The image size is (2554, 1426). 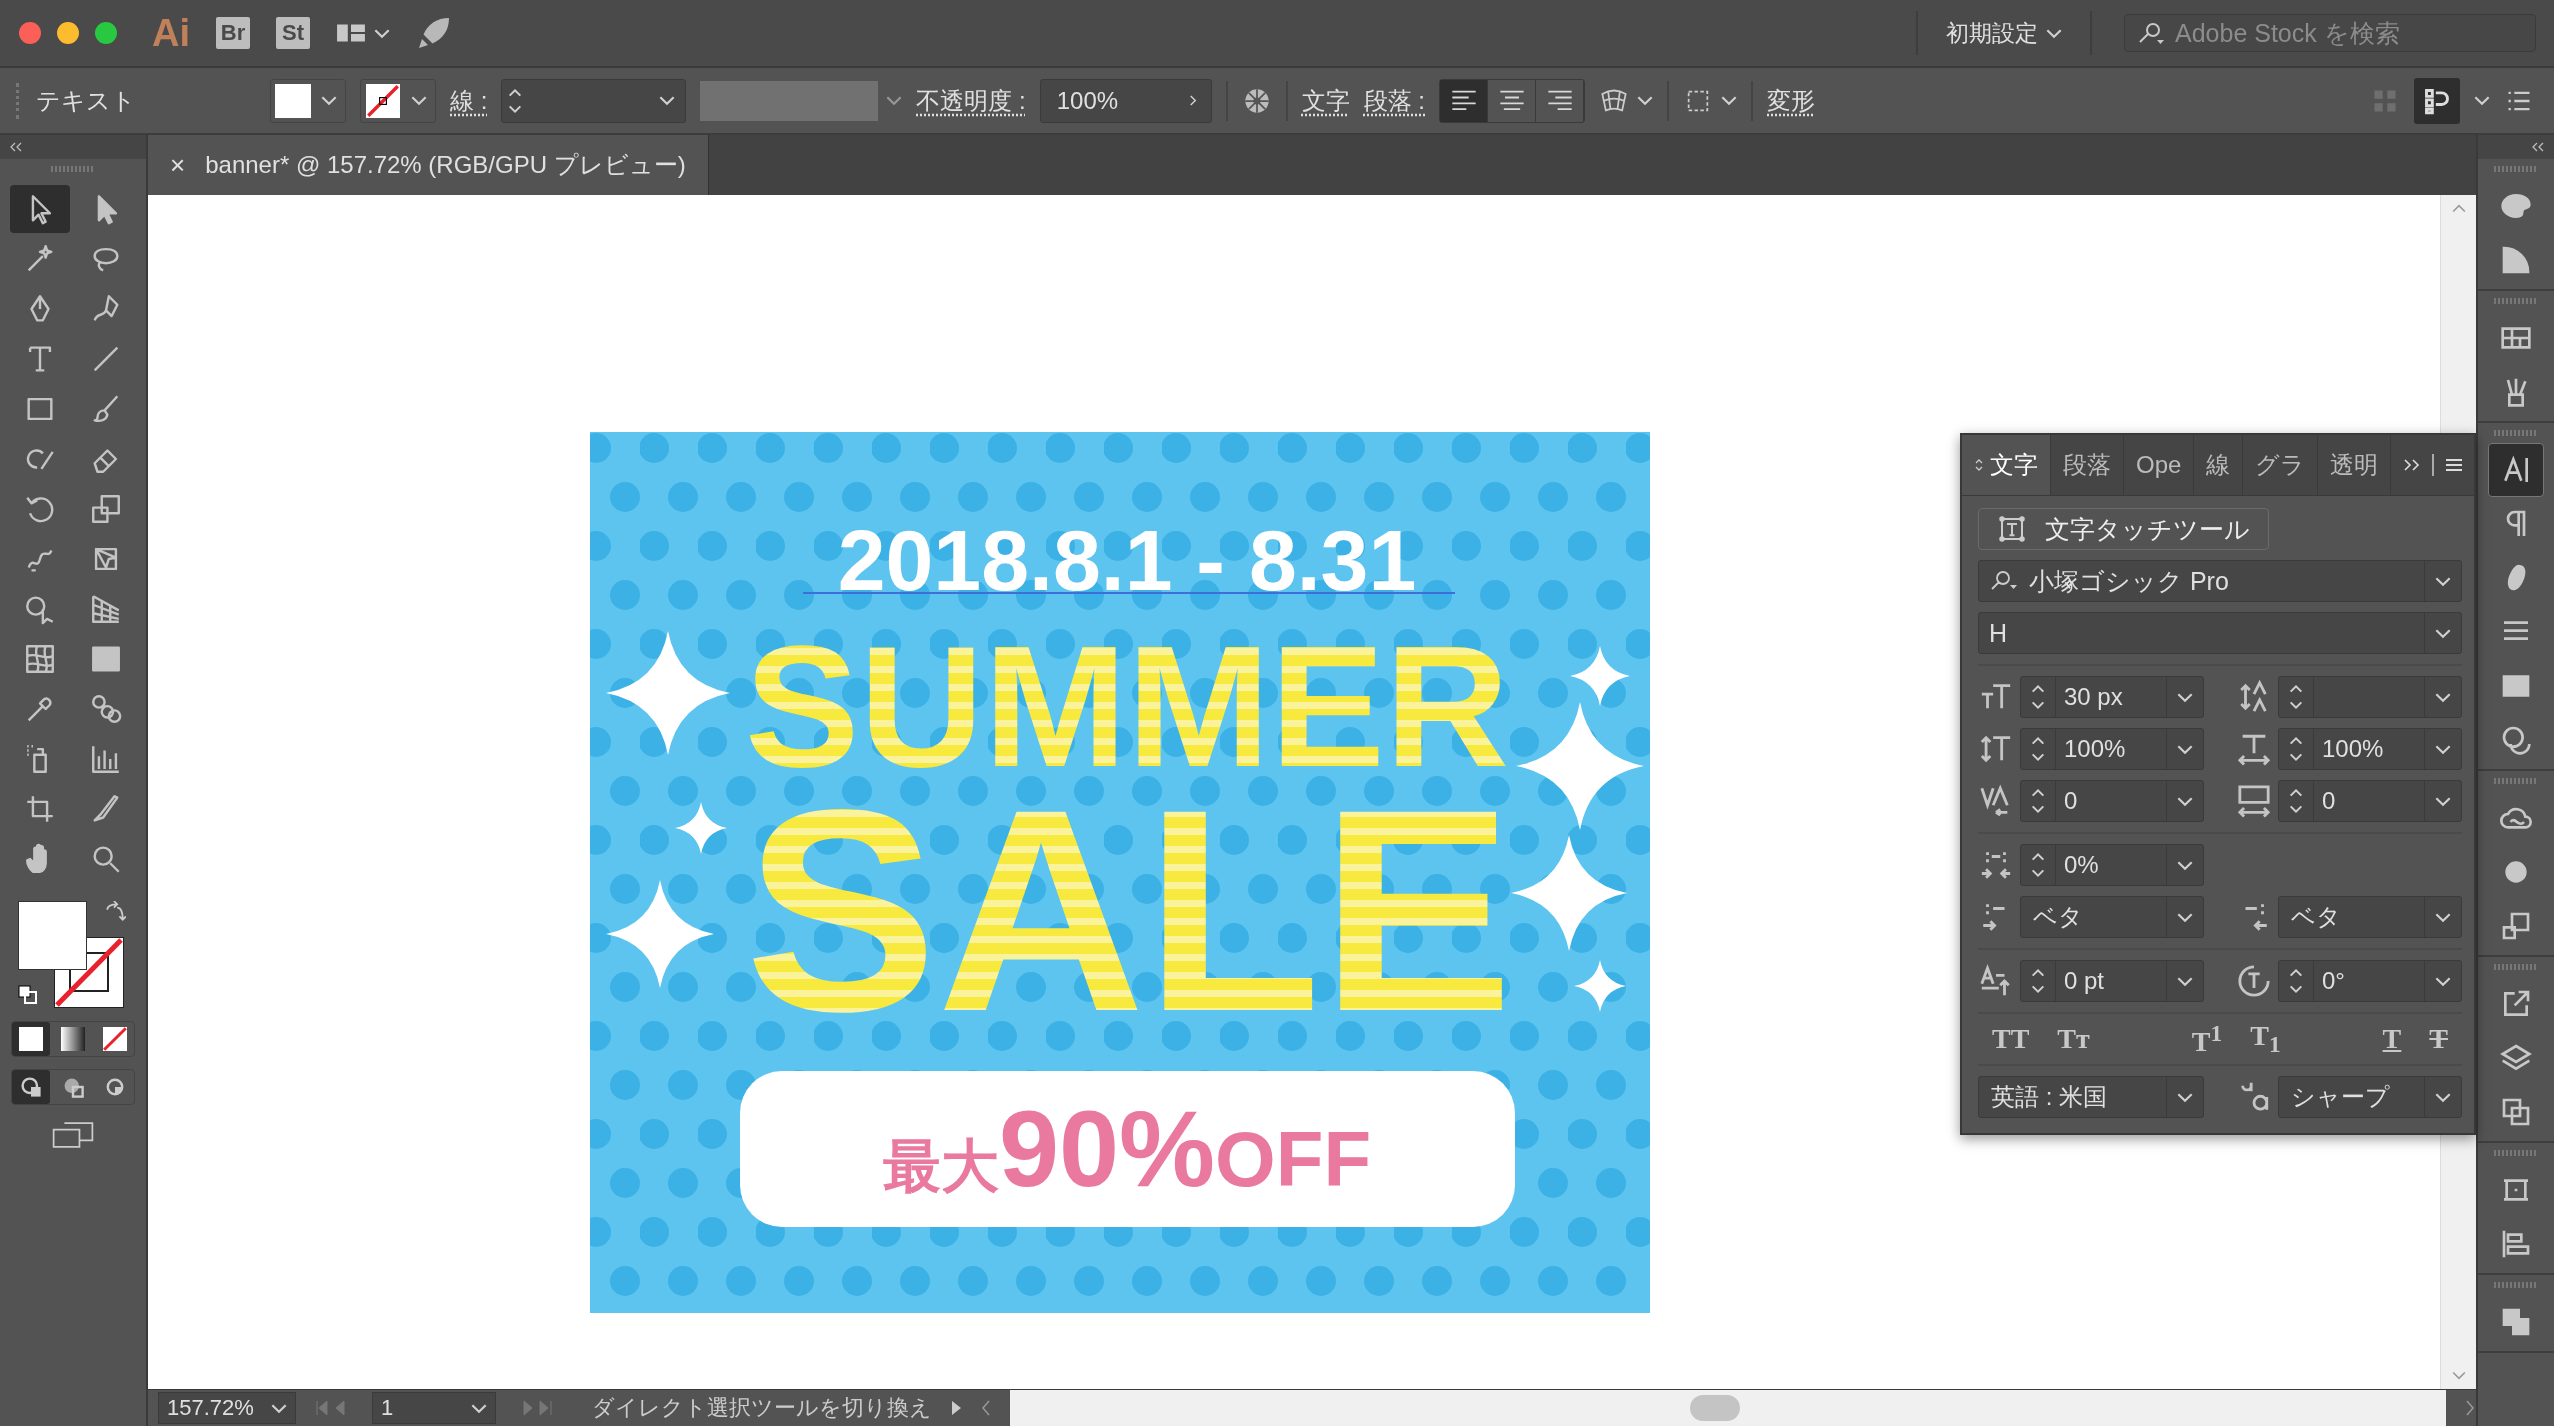 I want to click on sparkle, so click(x=1600, y=986).